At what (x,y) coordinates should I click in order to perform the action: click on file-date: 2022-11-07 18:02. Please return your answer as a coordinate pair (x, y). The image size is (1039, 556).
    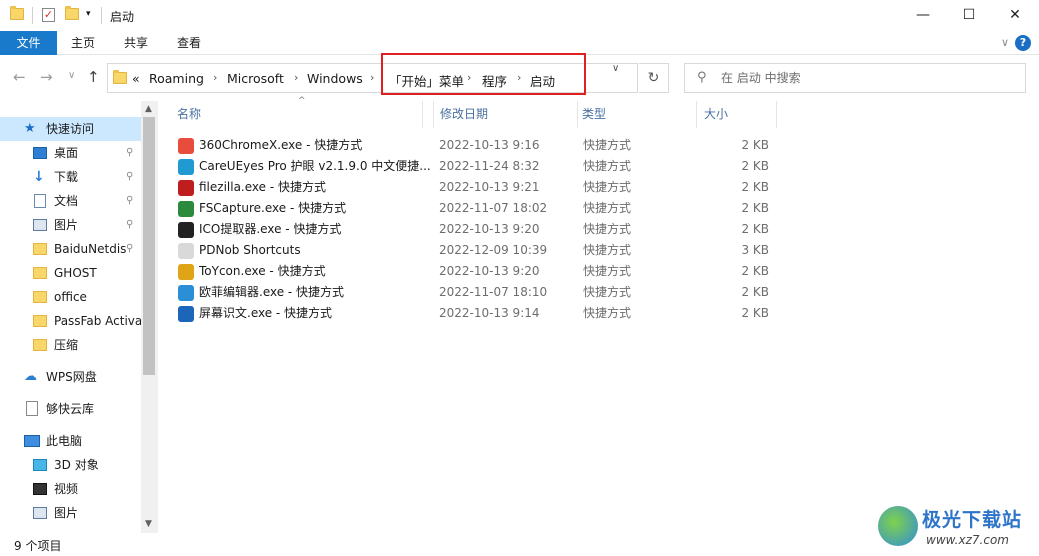
    Looking at the image, I should click on (493, 208).